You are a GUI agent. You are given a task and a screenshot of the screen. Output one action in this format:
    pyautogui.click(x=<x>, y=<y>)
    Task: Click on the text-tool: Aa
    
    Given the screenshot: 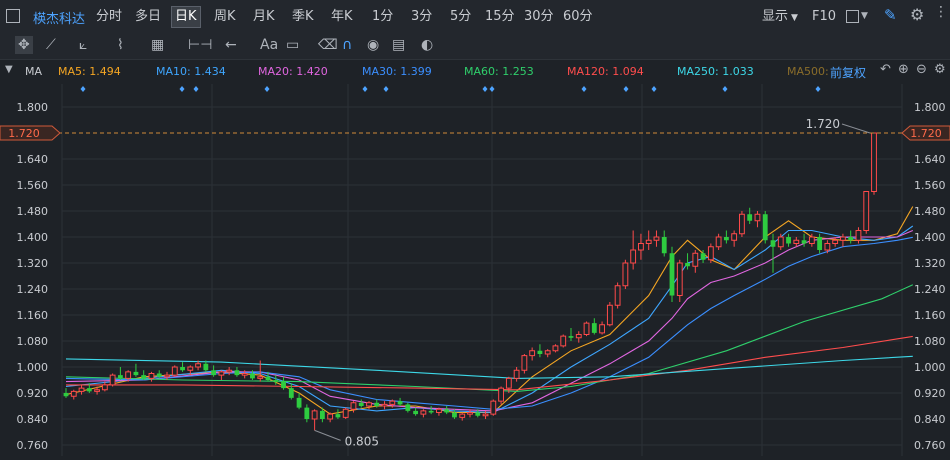 What is the action you would take?
    pyautogui.click(x=269, y=45)
    